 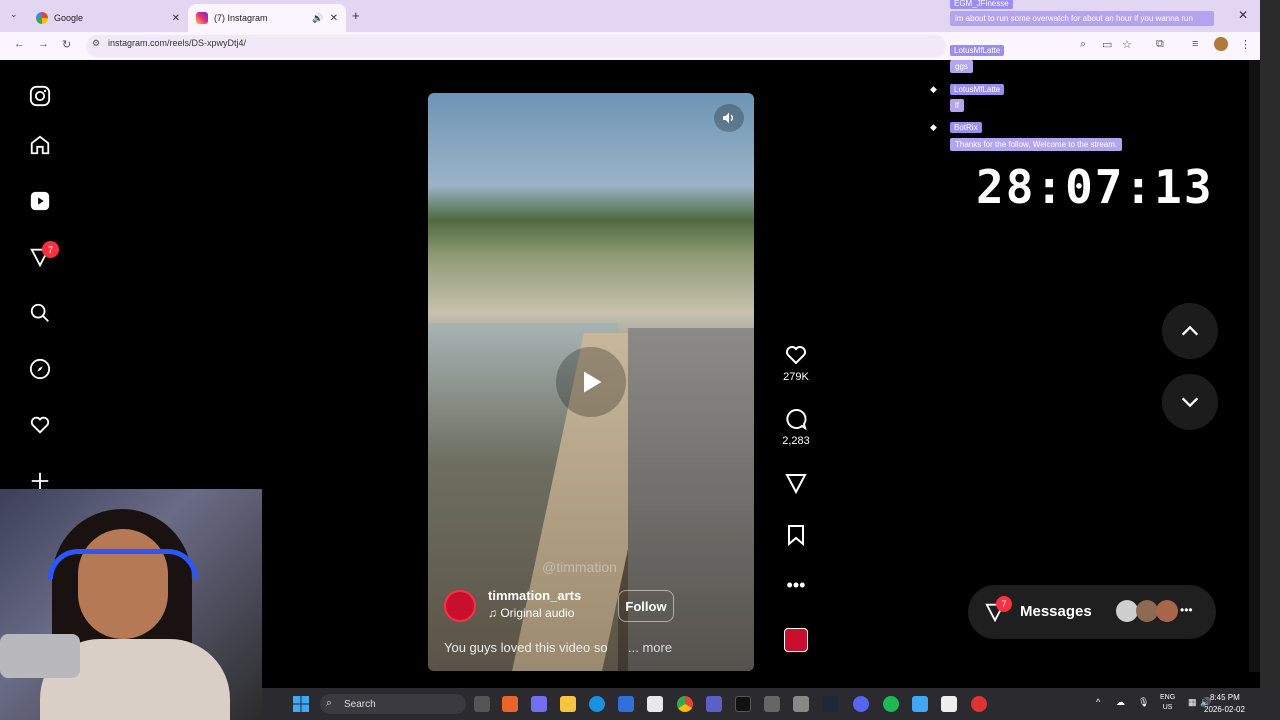 I want to click on chrome-icon, so click(x=685, y=704).